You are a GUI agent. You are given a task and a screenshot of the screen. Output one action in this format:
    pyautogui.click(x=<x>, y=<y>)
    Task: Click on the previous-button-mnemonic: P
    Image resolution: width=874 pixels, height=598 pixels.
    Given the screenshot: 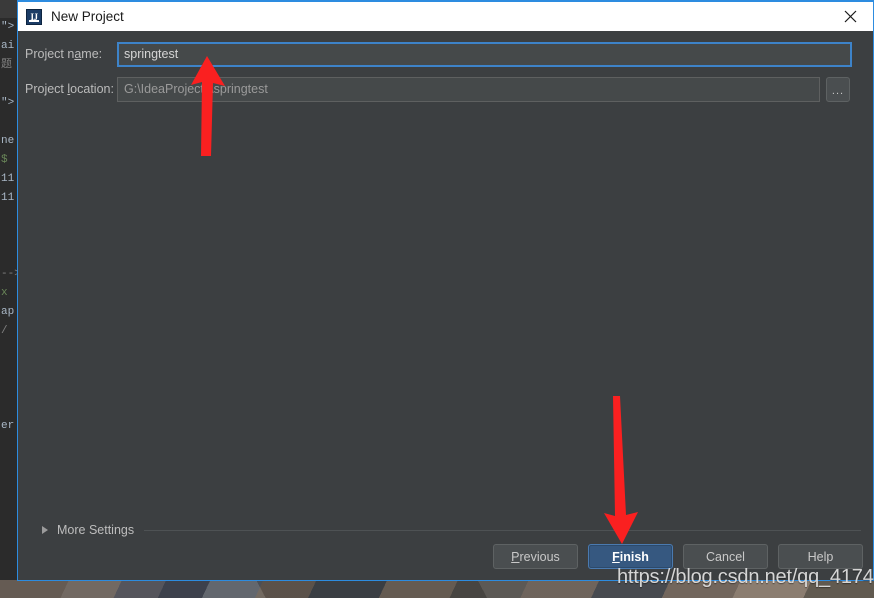 What is the action you would take?
    pyautogui.click(x=515, y=556)
    